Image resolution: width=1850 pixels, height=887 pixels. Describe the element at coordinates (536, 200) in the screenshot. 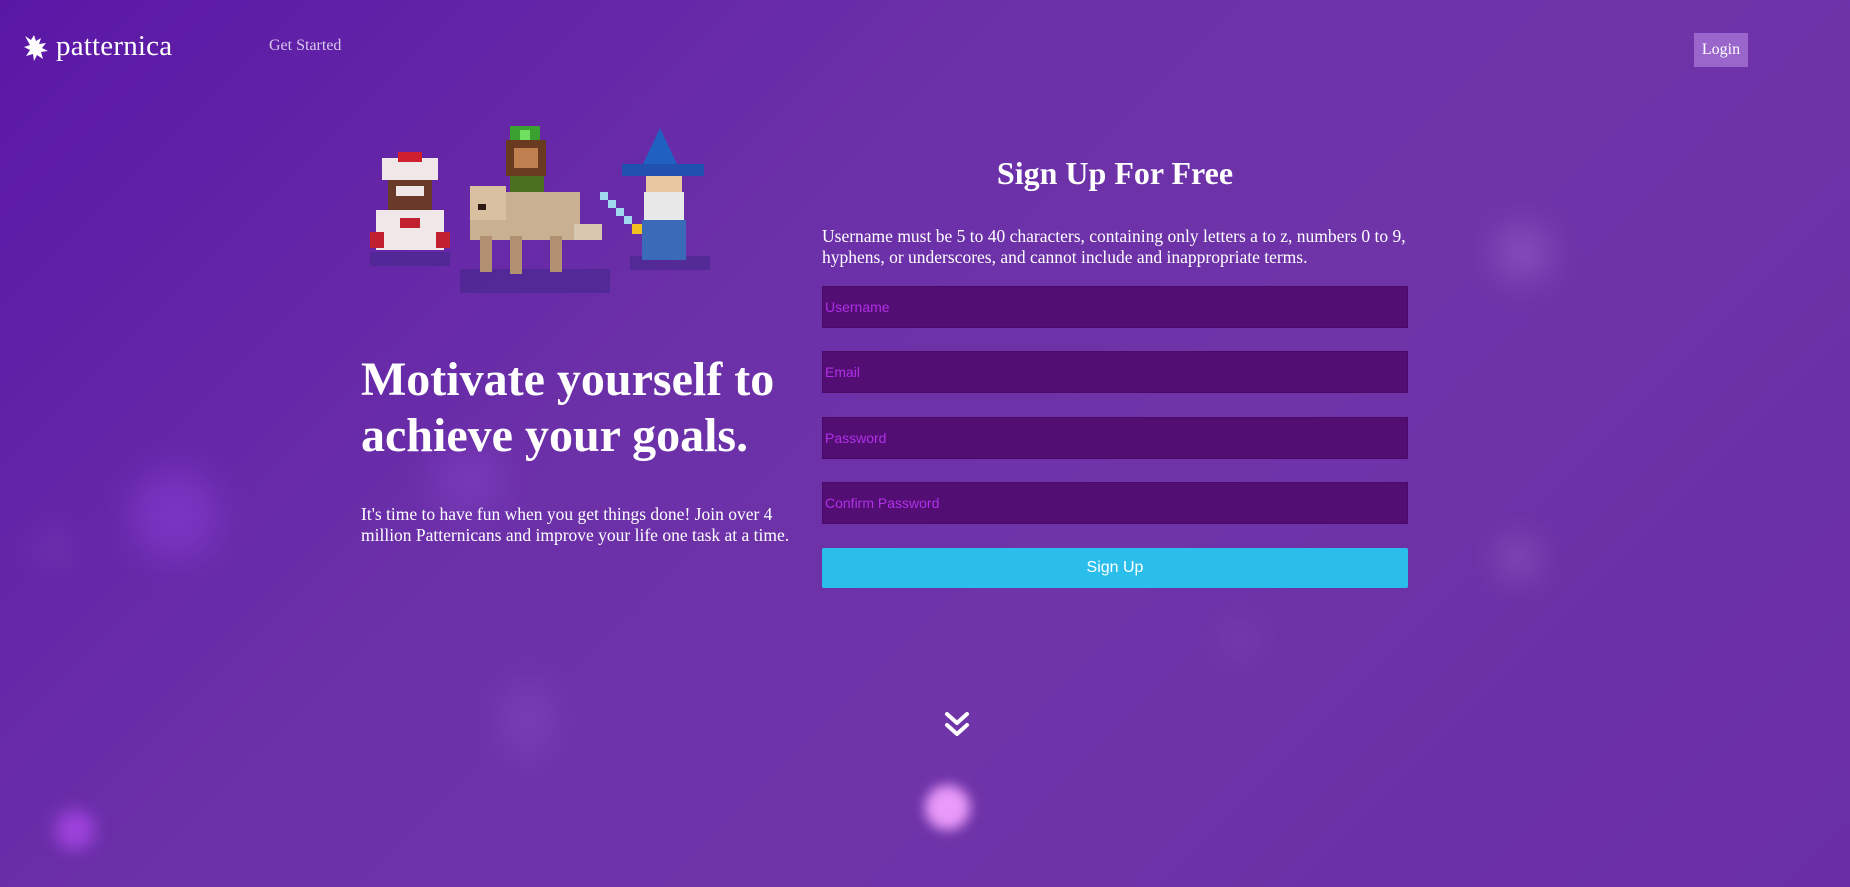

I see `pixel-character-rider` at that location.